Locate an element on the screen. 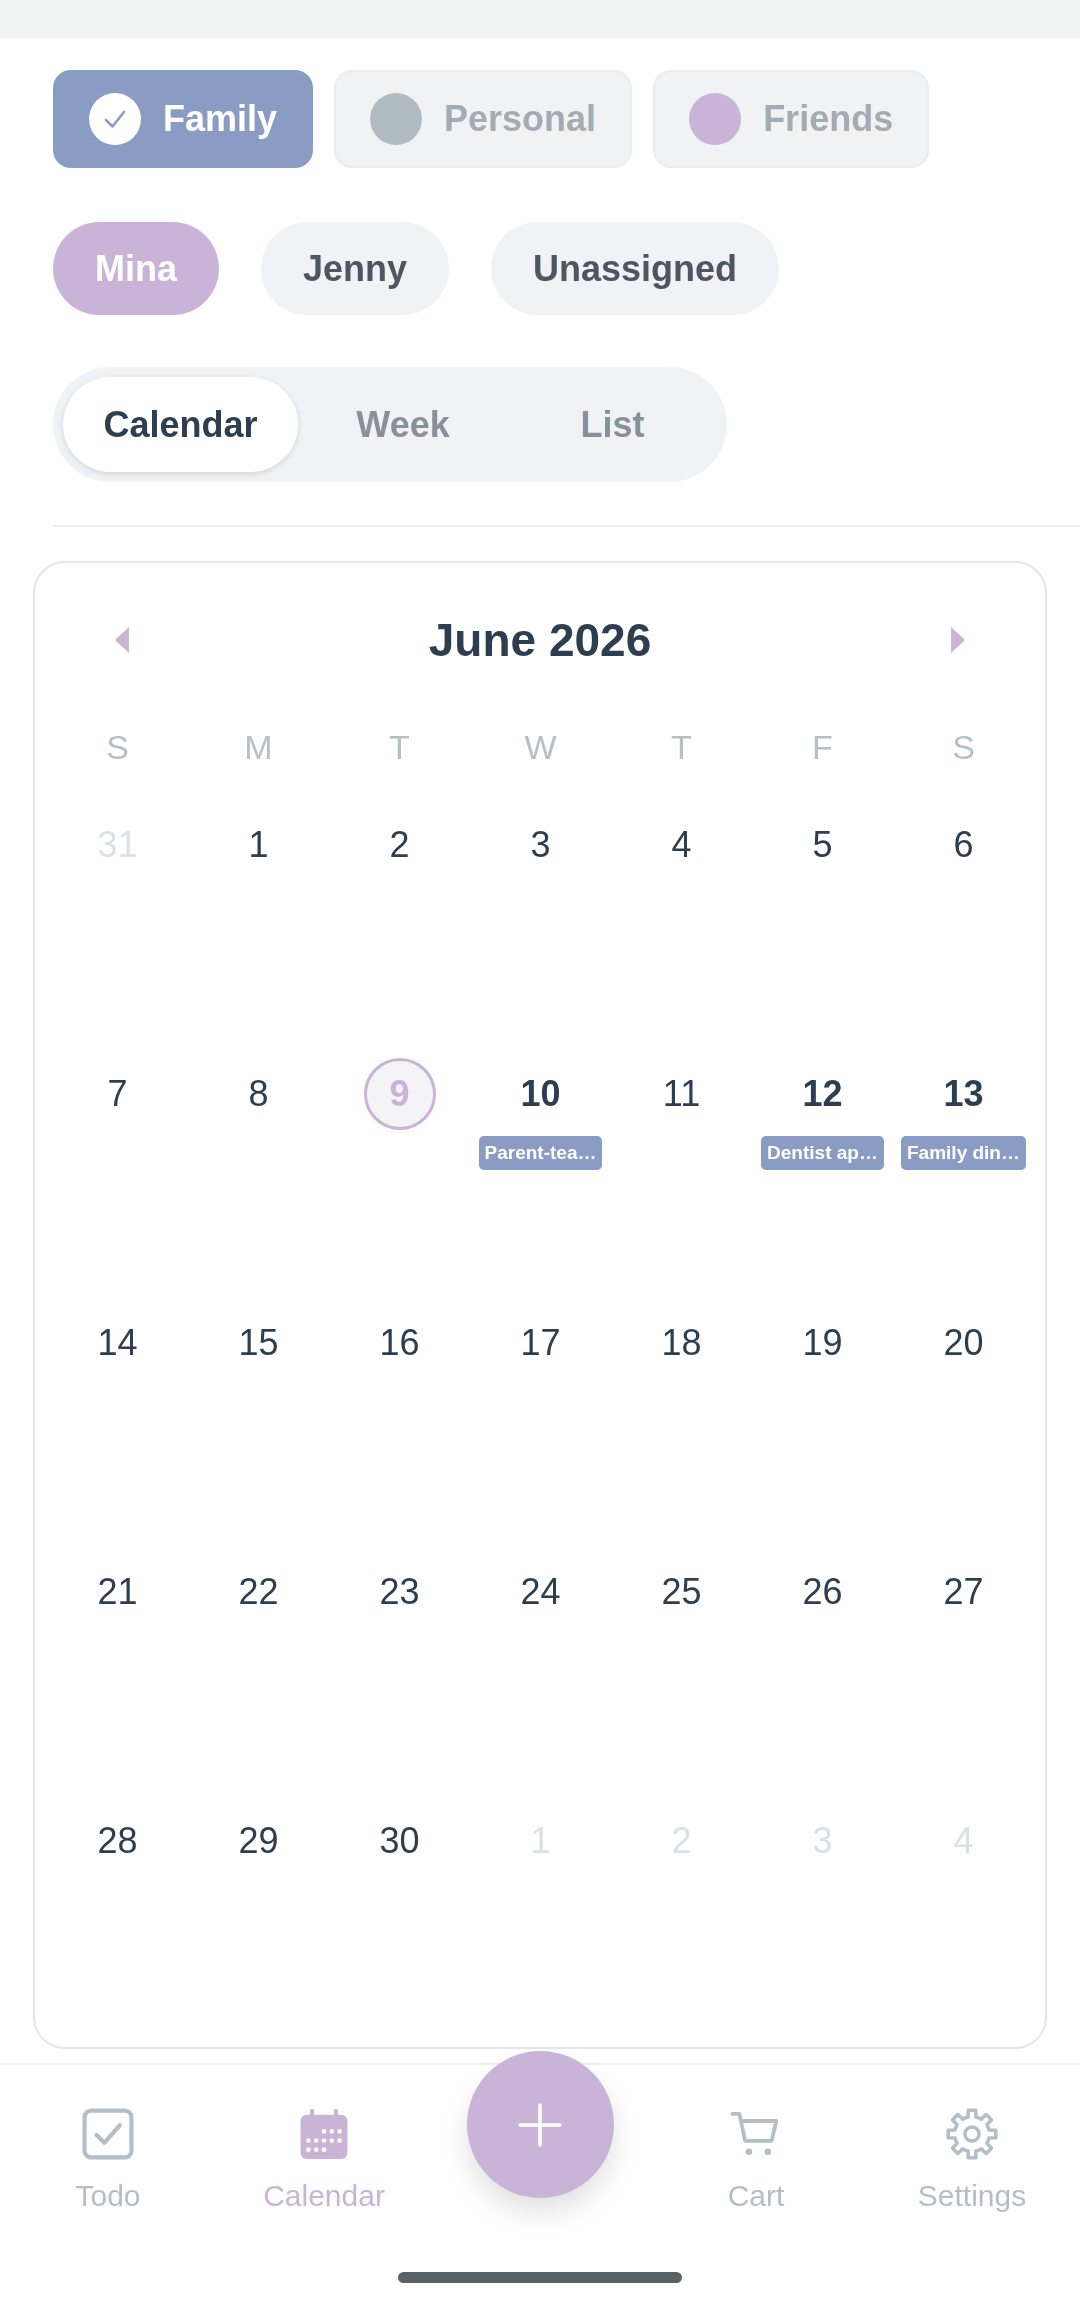 The height and width of the screenshot is (2310, 1080). day-number: 17 is located at coordinates (540, 1343).